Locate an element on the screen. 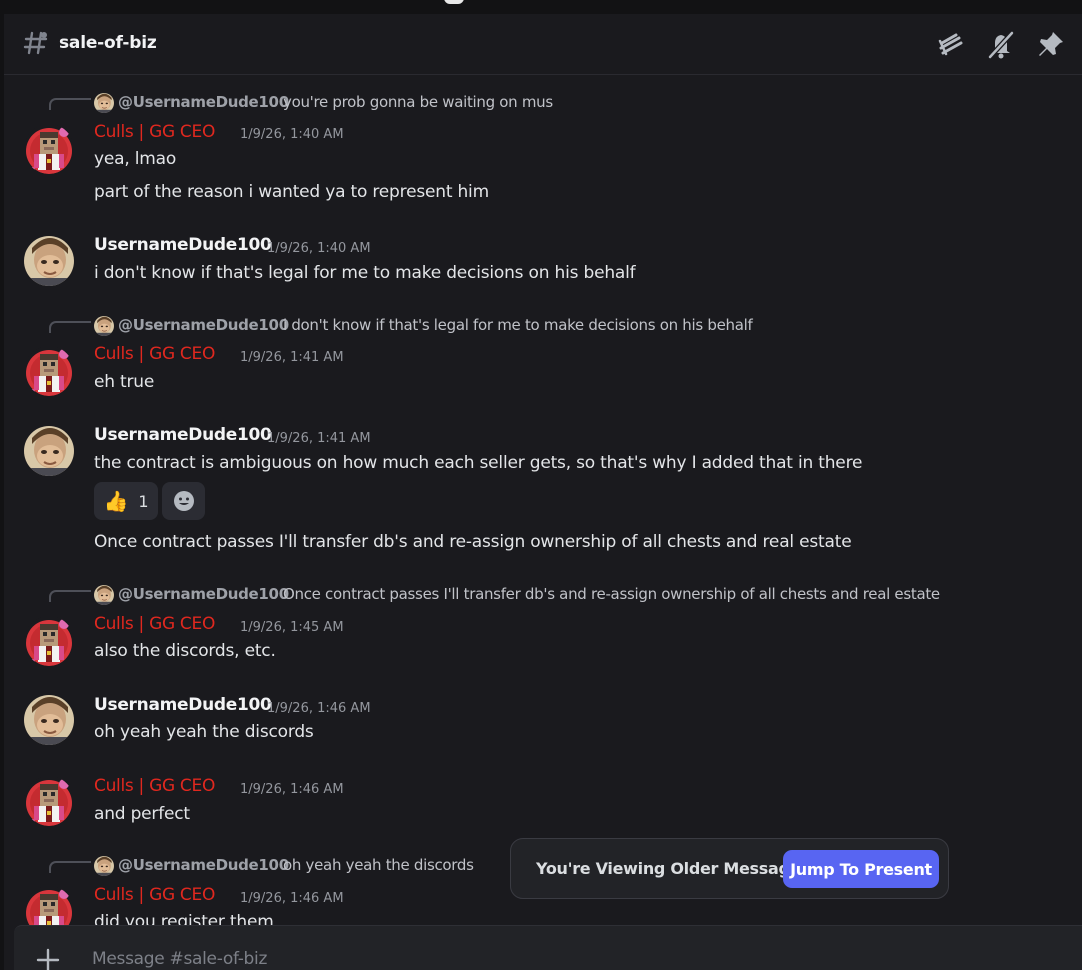 The height and width of the screenshot is (970, 1082). reply-text: you're prob gonna be waiting on mus is located at coordinates (418, 102).